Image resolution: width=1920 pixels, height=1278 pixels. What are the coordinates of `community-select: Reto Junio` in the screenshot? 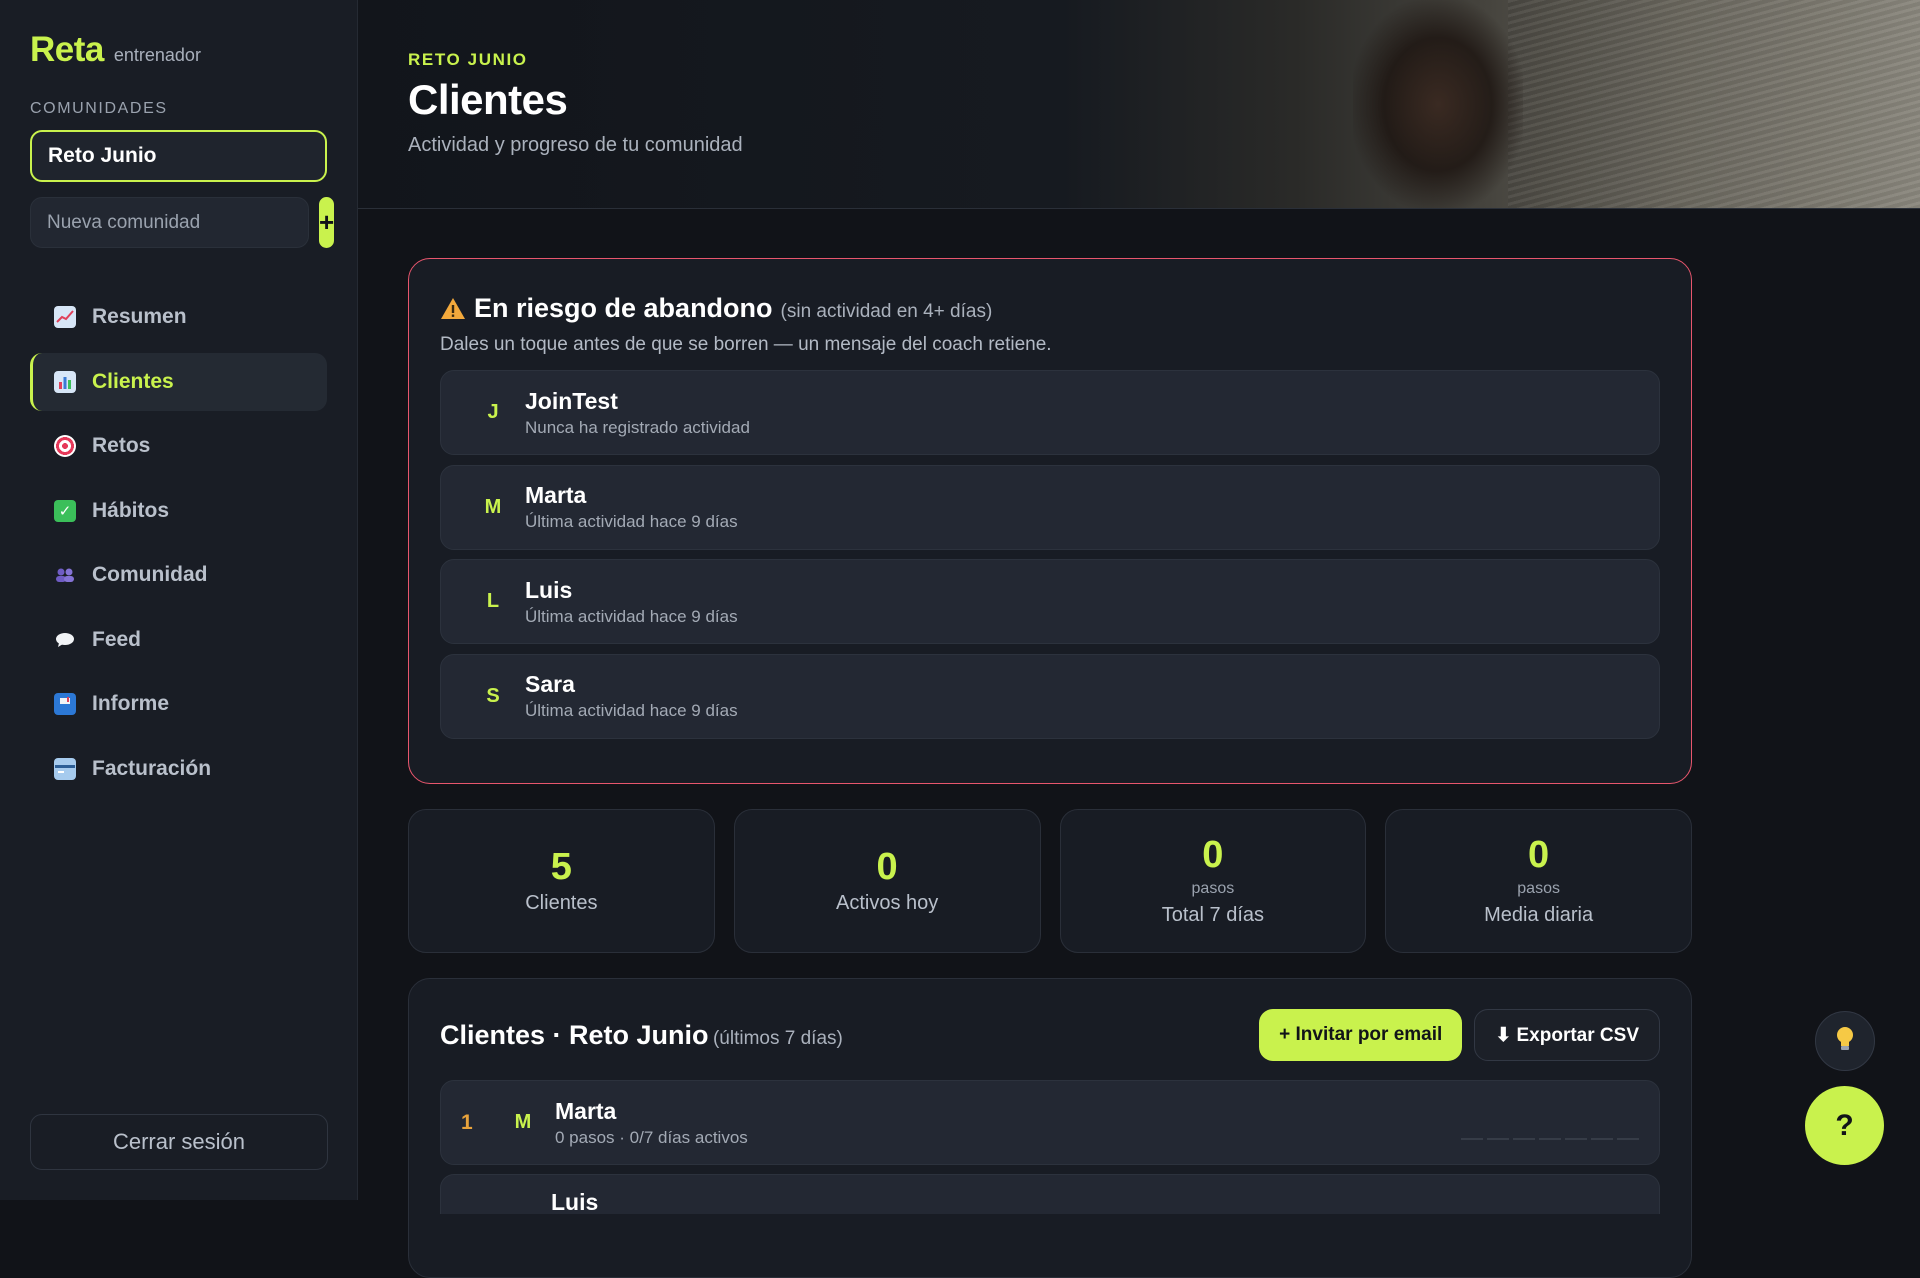 It's located at (178, 156).